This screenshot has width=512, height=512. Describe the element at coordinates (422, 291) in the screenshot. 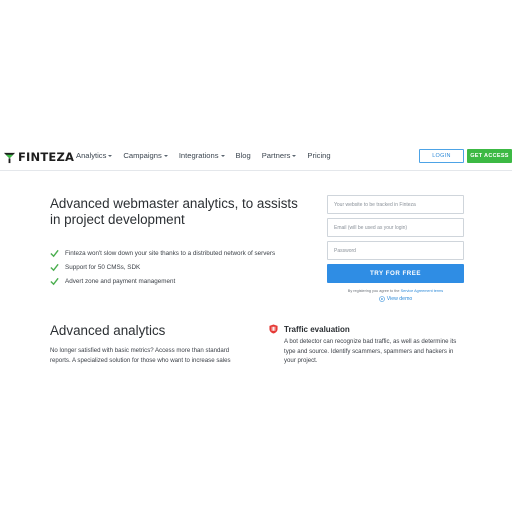

I see `service-agreement-link: Service Agreement terms` at that location.